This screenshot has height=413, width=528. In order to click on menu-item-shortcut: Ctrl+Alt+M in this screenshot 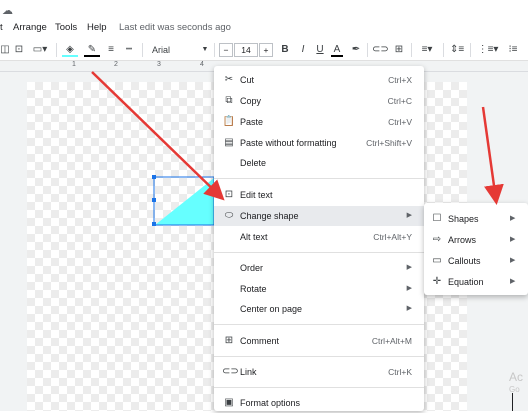, I will do `click(391, 341)`.